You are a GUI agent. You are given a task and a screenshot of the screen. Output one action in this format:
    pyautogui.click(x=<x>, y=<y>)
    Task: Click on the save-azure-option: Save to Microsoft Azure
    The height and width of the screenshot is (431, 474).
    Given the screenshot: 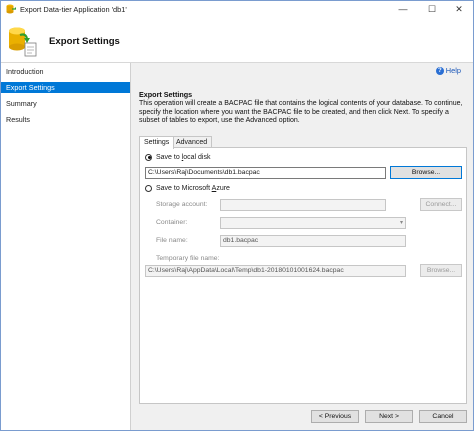 What is the action you would take?
    pyautogui.click(x=187, y=188)
    